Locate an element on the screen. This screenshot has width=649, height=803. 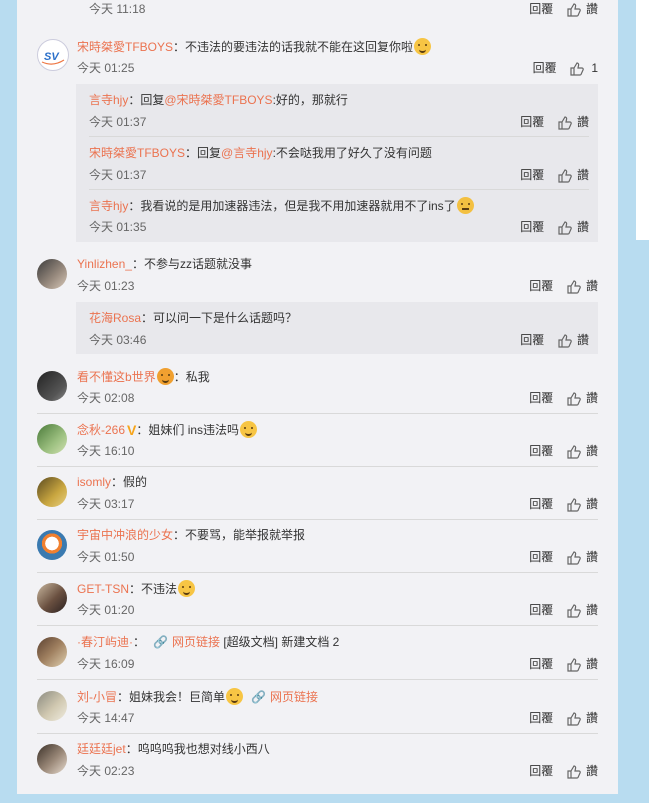
reply-prefix: ：回复 is located at coordinates (146, 100).